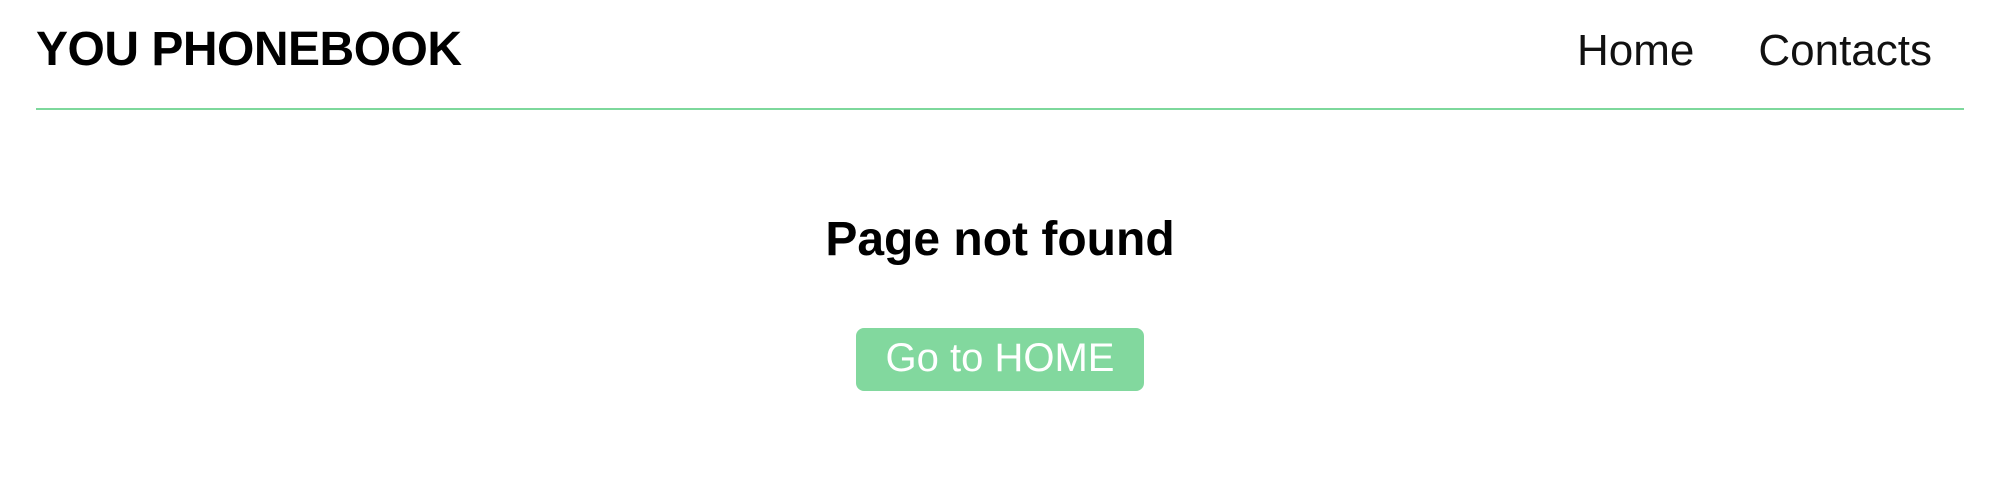  Describe the element at coordinates (249, 49) in the screenshot. I see `site-logo: YOU PHONEBOOK` at that location.